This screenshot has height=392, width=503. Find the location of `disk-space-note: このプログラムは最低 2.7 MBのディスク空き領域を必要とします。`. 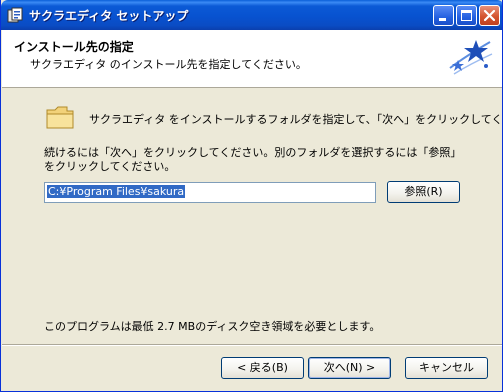

disk-space-note: このプログラムは最低 2.7 MBのディスク空き領域を必要とします。 is located at coordinates (212, 326).